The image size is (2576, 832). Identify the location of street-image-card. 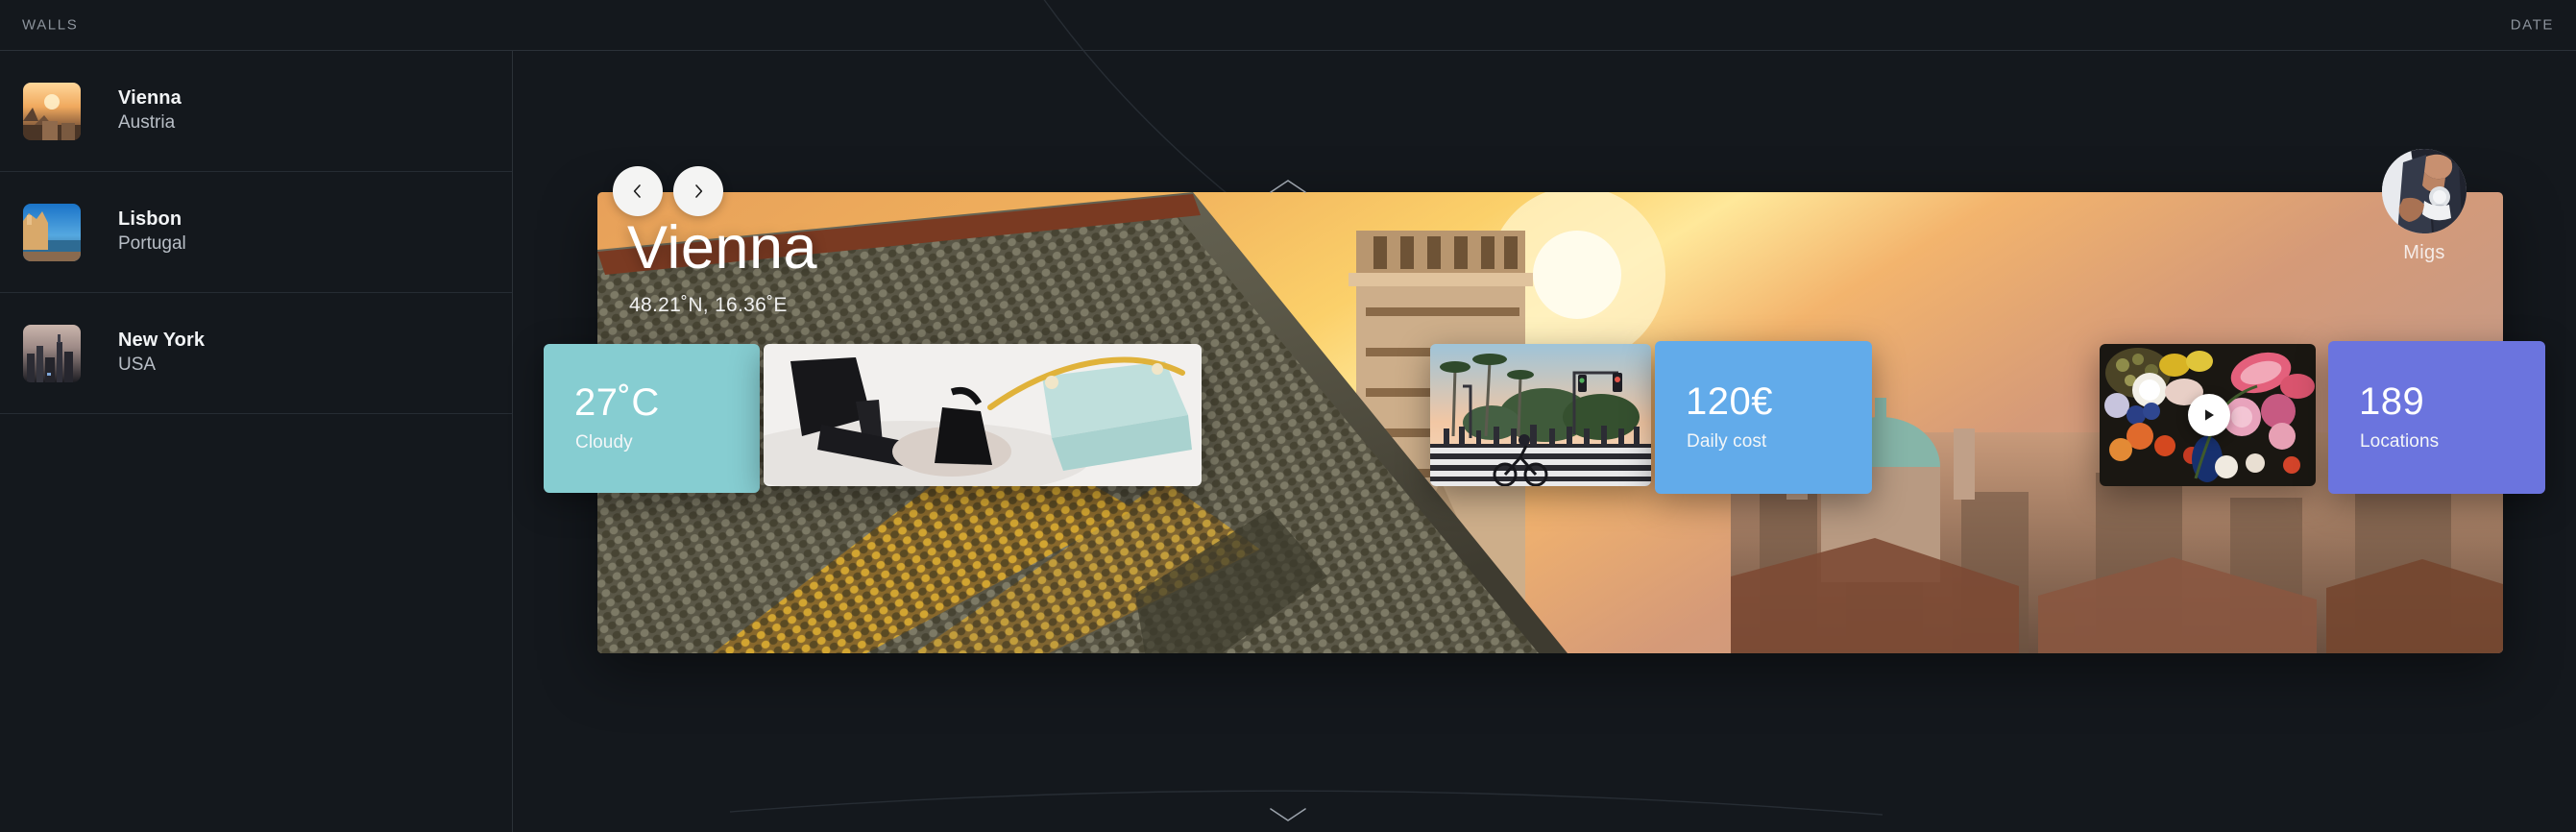
(1540, 415).